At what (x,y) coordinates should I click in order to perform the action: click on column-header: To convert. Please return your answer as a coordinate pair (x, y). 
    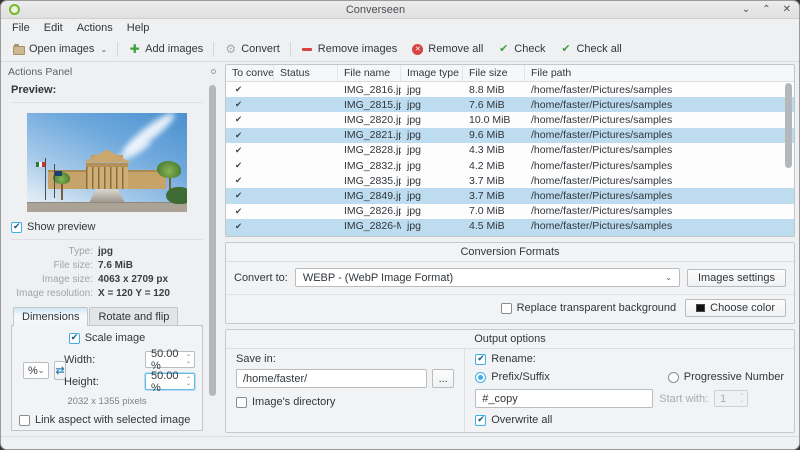
    Looking at the image, I should click on (250, 73).